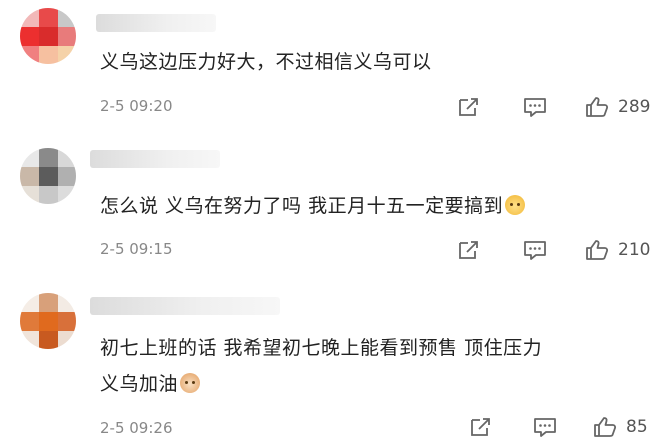  What do you see at coordinates (370, 206) in the screenshot?
I see `comment-text: 怎么说 义乌在努力了吗 我正月十五一定要搞到` at bounding box center [370, 206].